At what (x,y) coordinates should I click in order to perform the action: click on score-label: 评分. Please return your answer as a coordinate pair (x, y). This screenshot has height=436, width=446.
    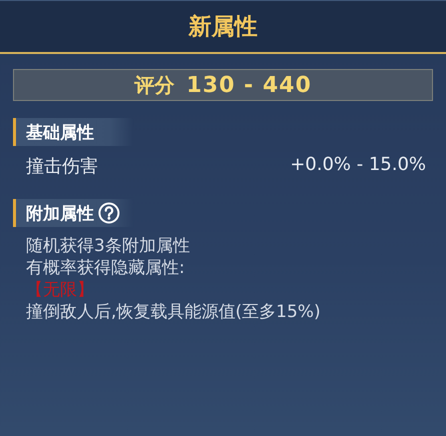
    Looking at the image, I should click on (154, 85).